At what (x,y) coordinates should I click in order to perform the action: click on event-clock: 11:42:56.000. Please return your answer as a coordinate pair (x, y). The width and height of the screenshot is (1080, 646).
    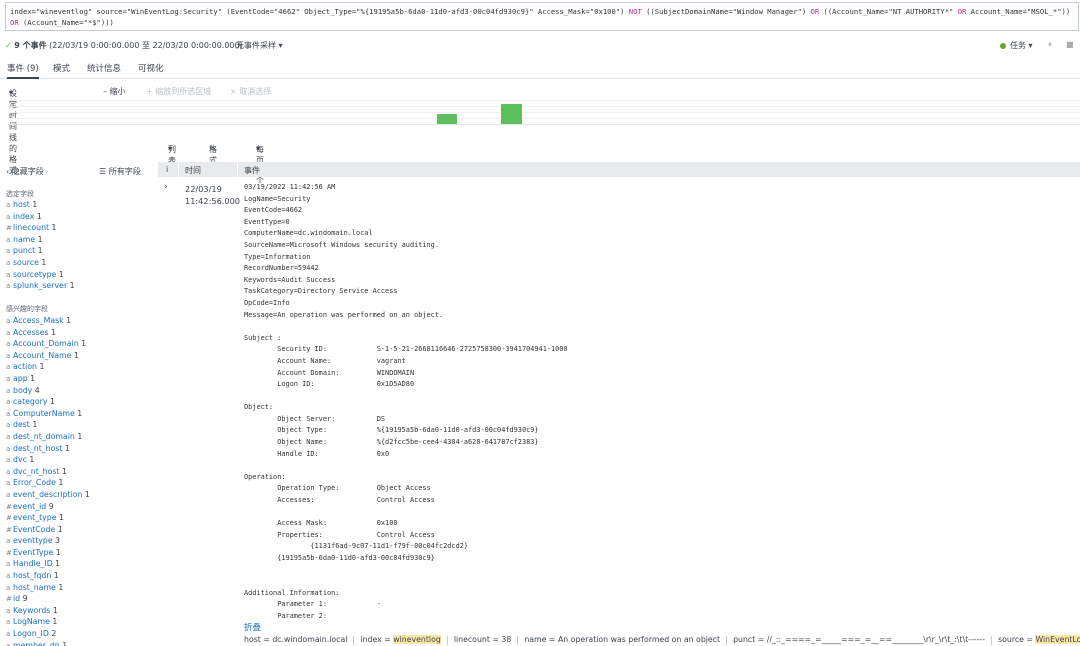
    Looking at the image, I should click on (213, 201).